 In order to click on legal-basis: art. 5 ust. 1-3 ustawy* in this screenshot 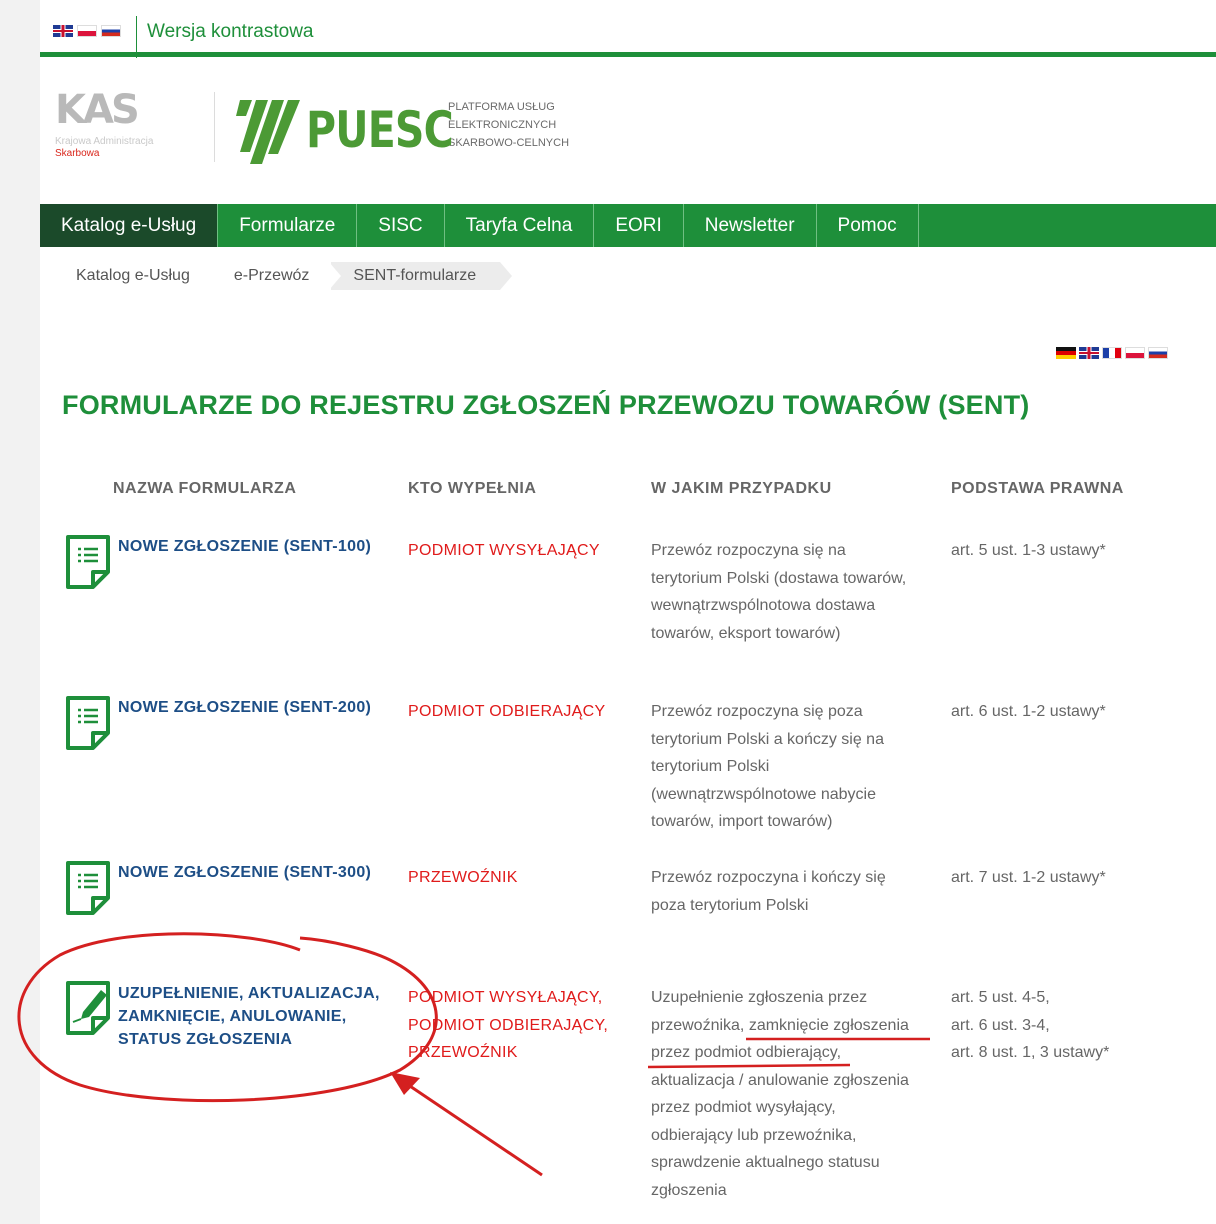, I will do `click(1028, 550)`.